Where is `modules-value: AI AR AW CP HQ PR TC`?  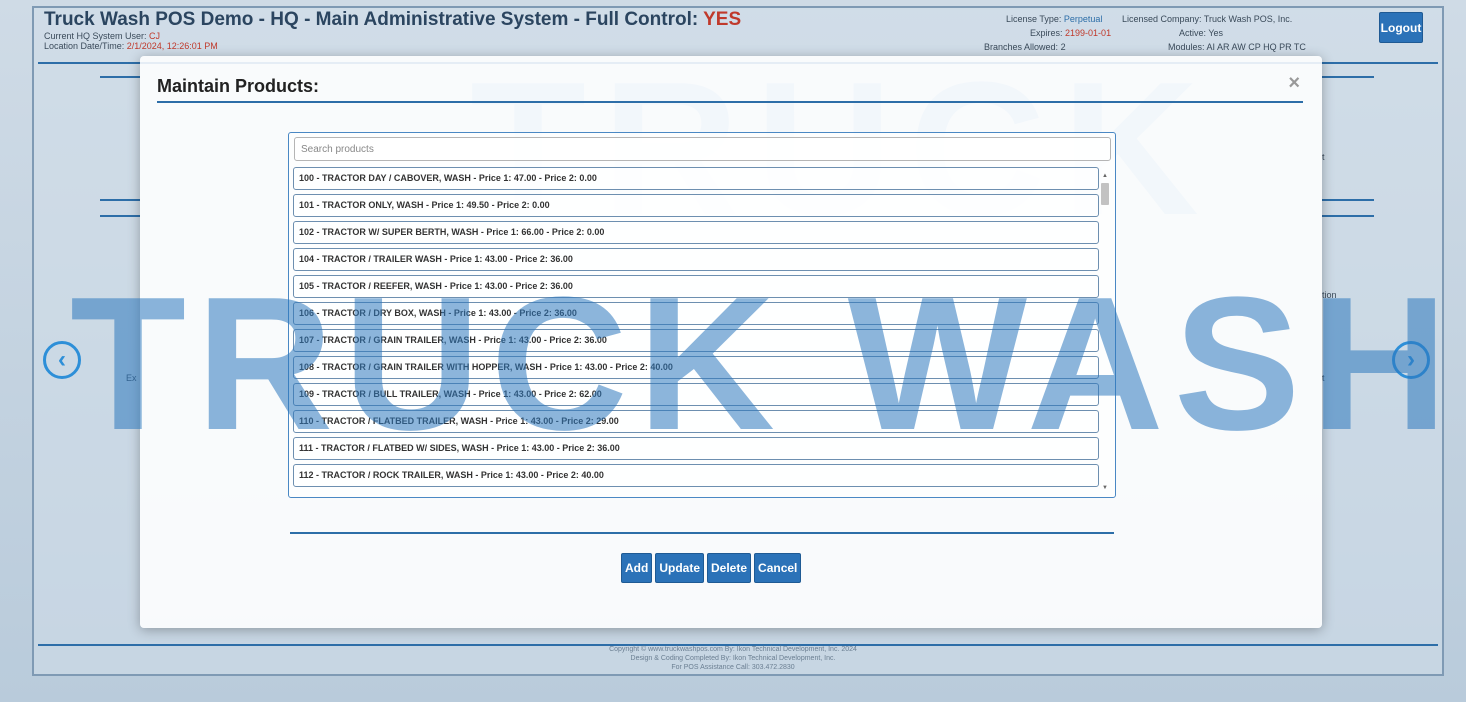 modules-value: AI AR AW CP HQ PR TC is located at coordinates (1256, 47).